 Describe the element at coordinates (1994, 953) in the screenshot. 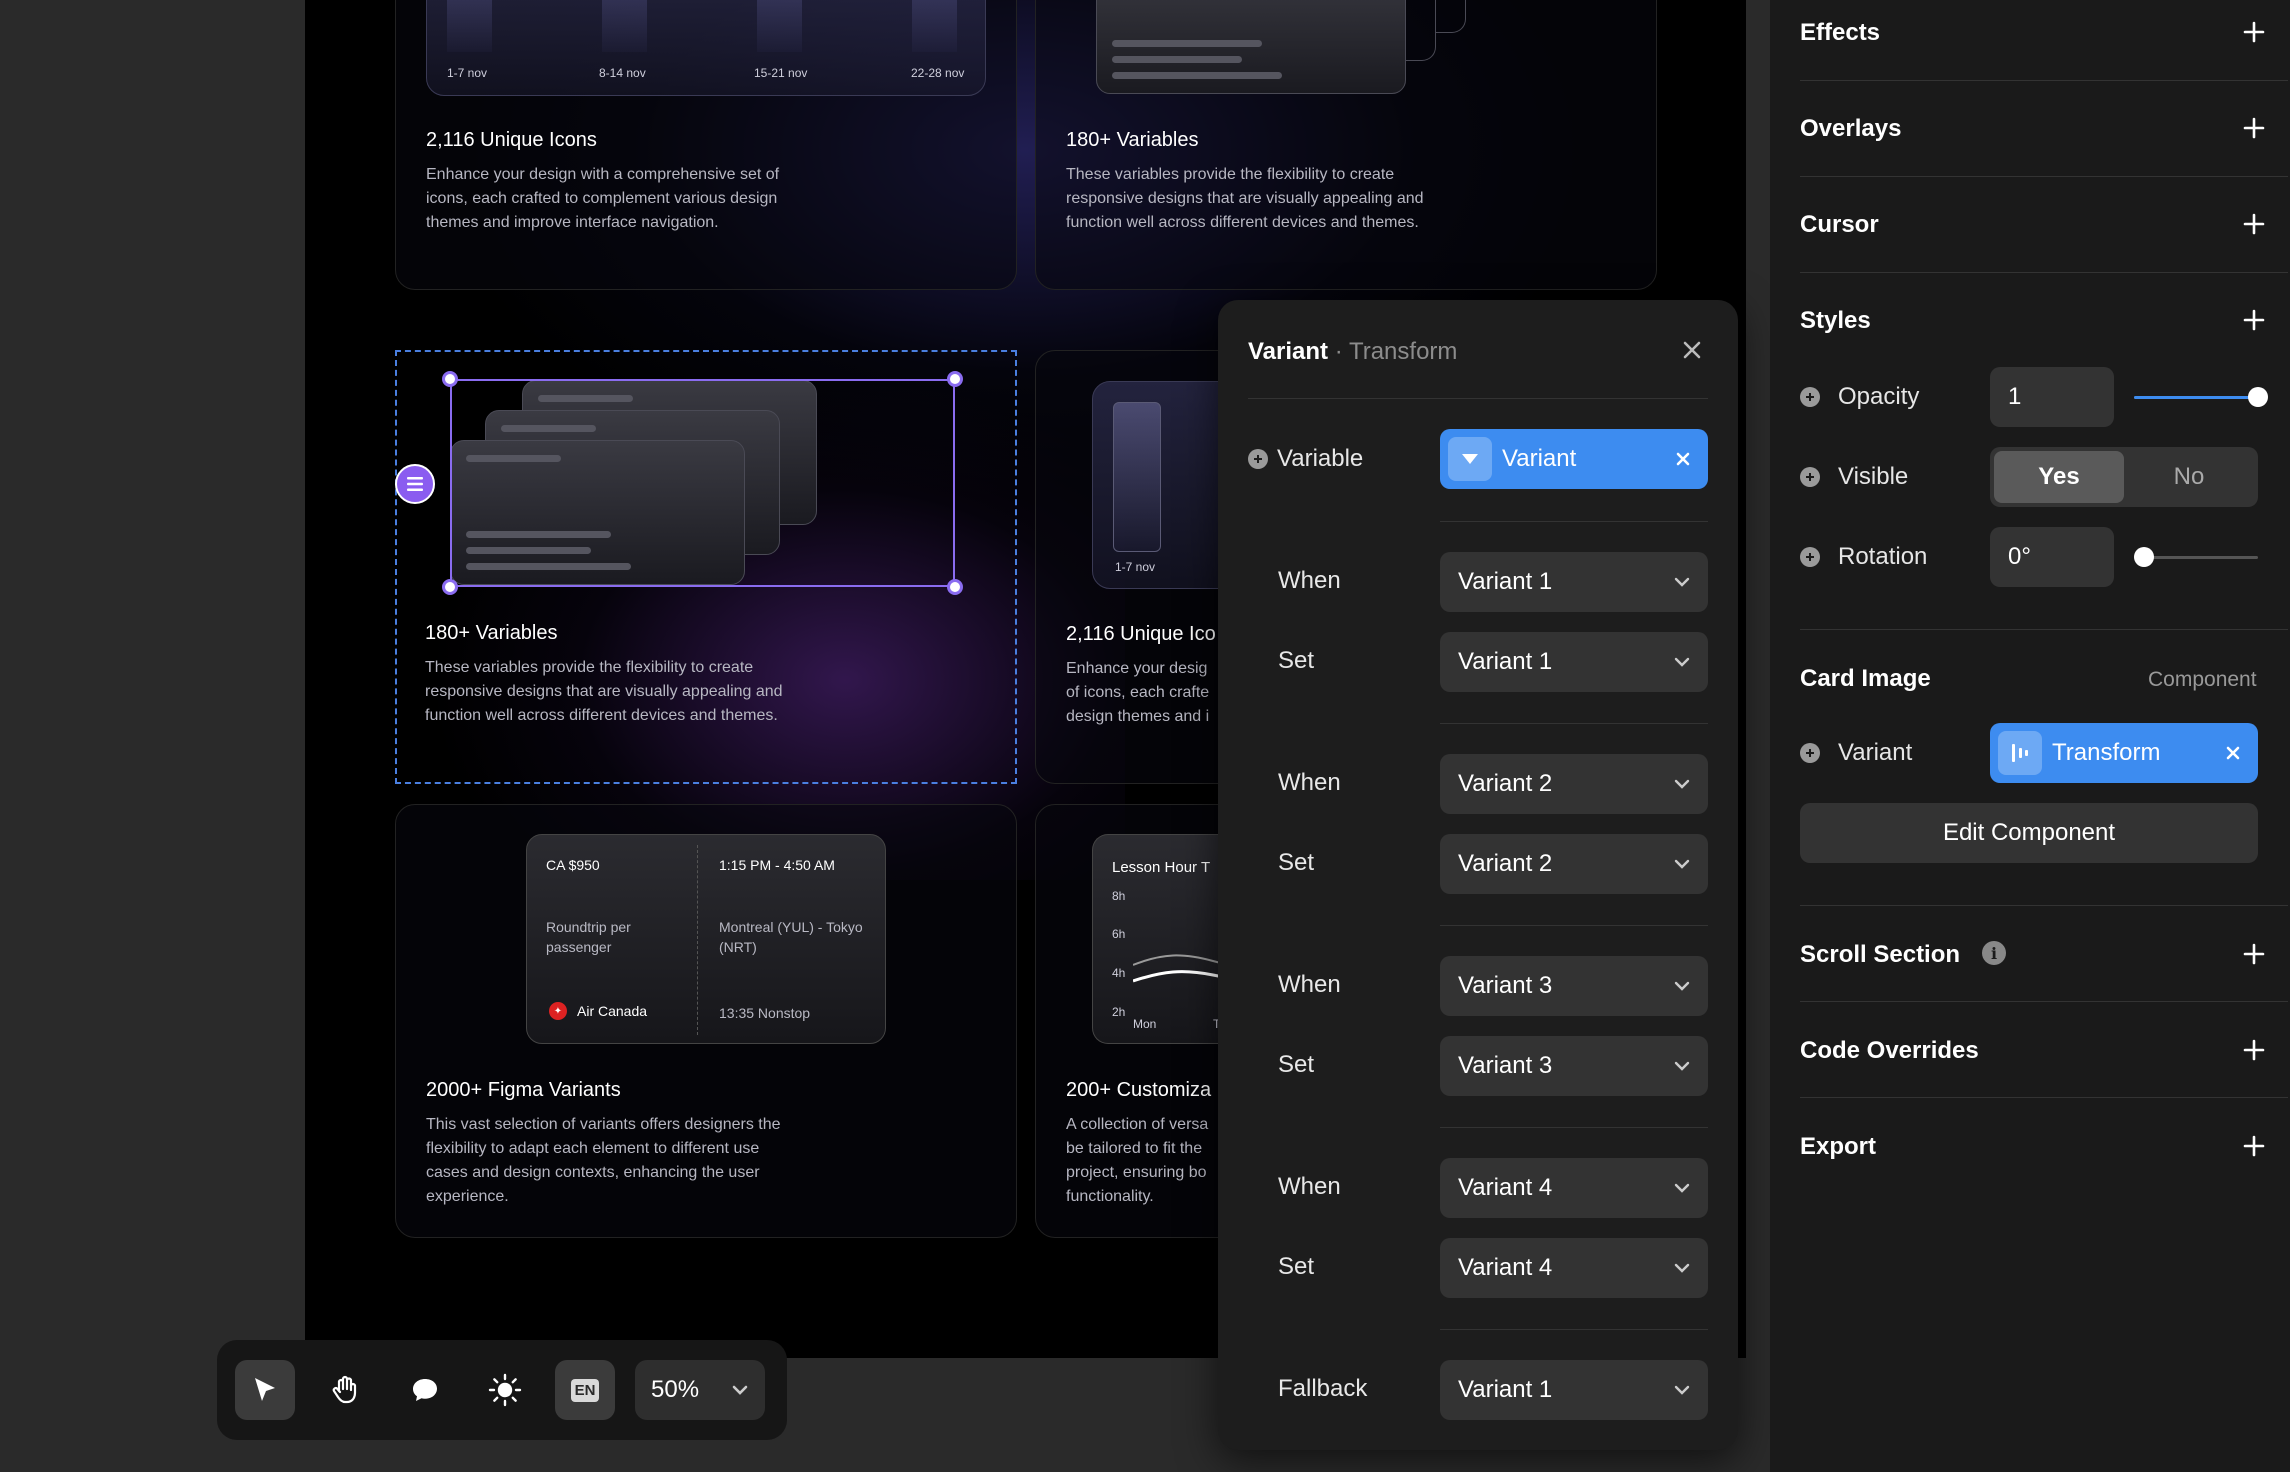

I see `info-icon: i` at that location.